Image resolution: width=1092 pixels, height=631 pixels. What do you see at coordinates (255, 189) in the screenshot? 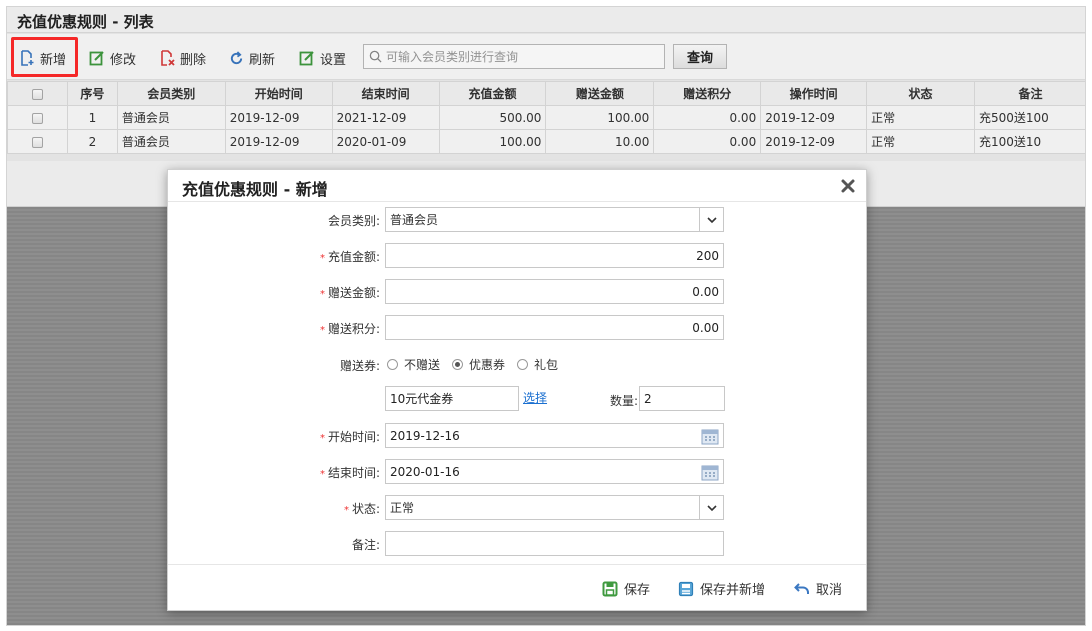
I see `dialog-title: 充值优惠规则 - 新增` at bounding box center [255, 189].